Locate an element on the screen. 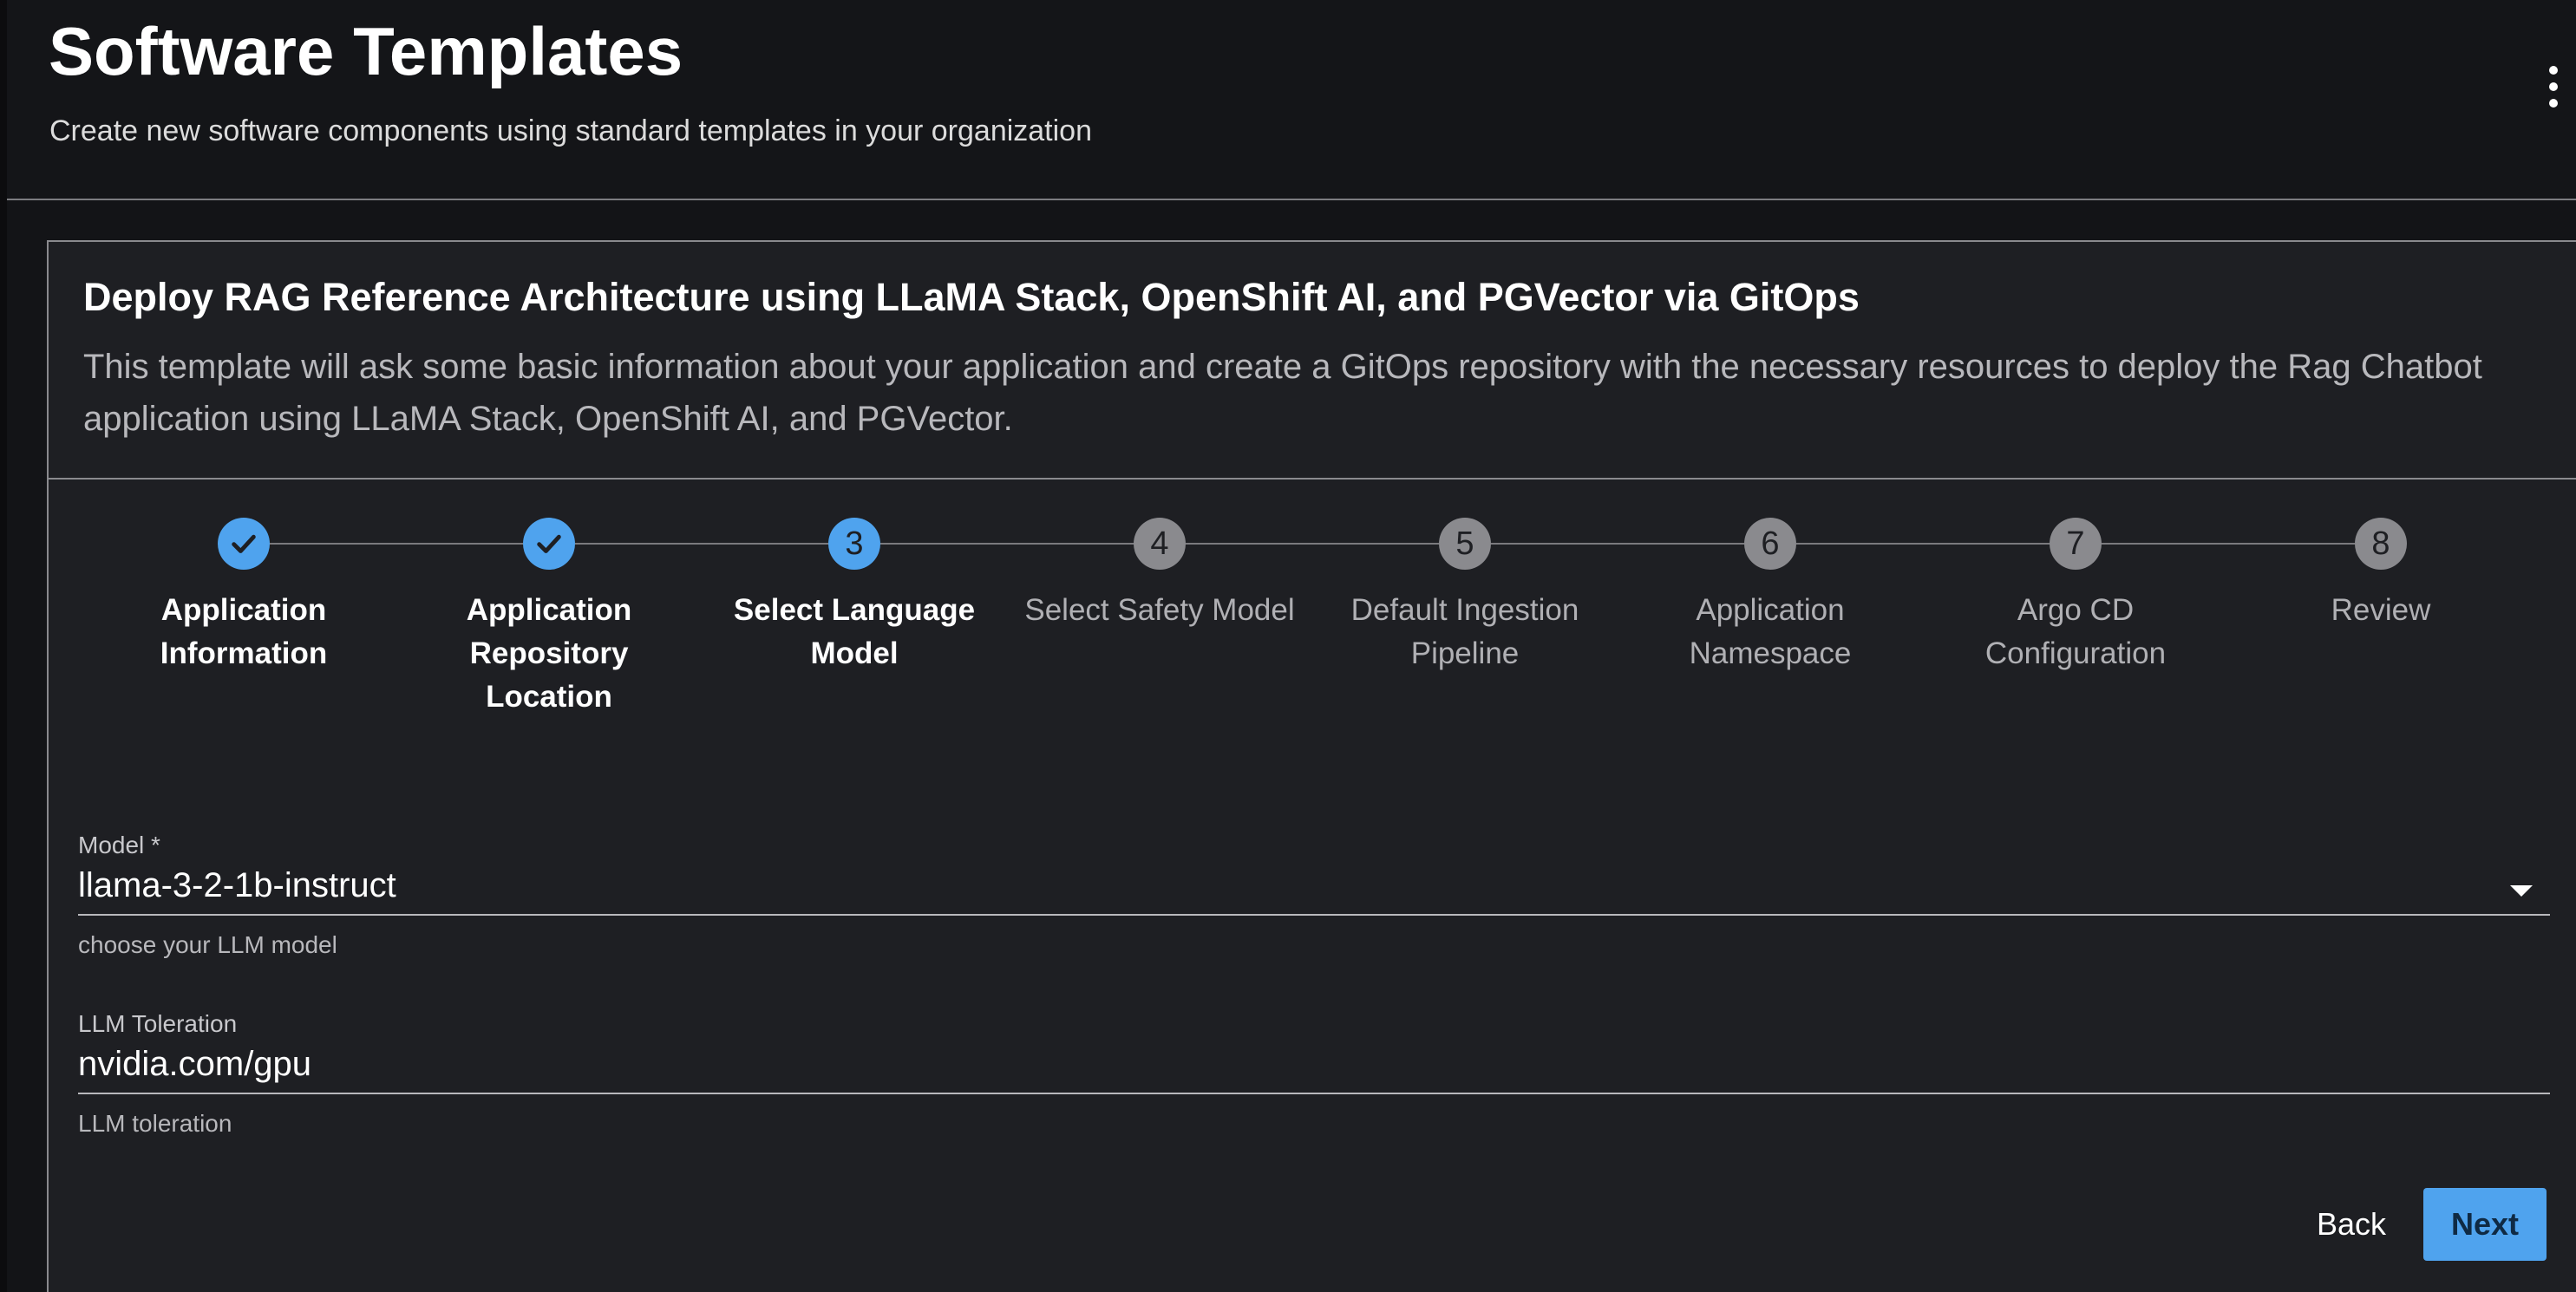 The height and width of the screenshot is (1292, 2576). step-number: 6 is located at coordinates (1770, 544).